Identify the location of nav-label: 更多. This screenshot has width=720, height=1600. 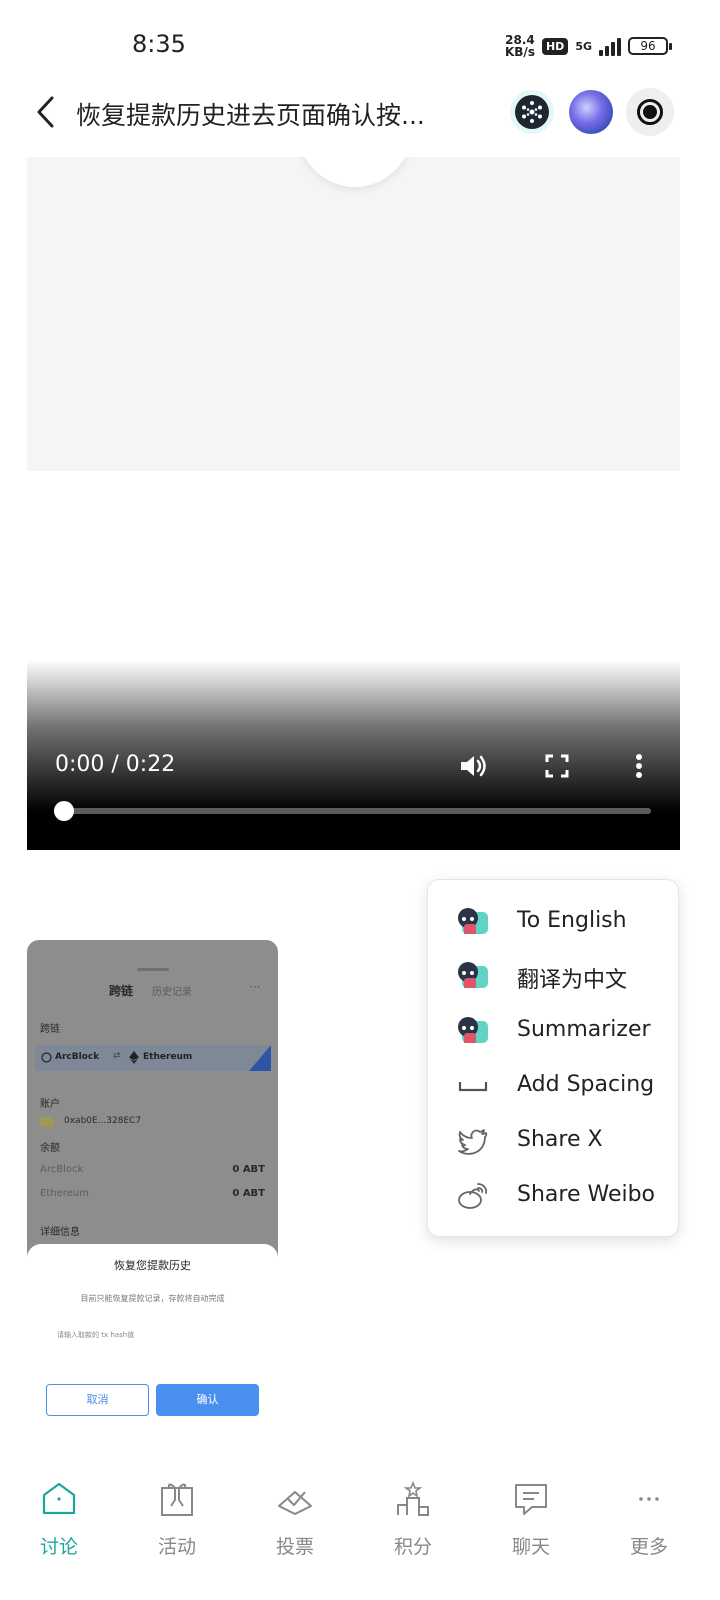
(648, 1547).